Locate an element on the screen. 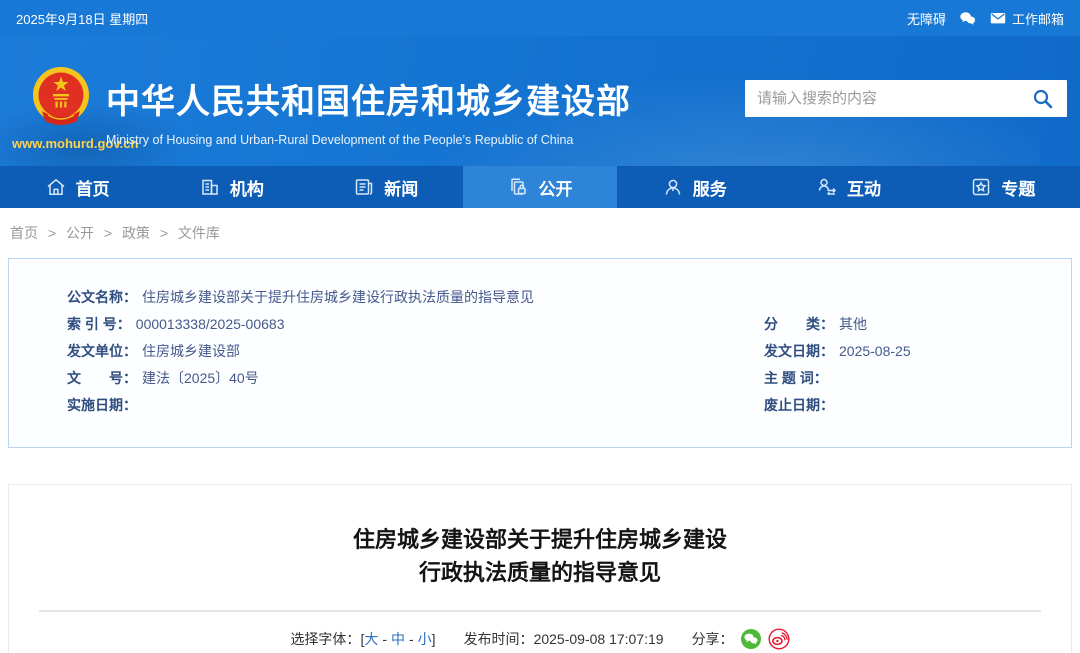 The image size is (1080, 653). search-box is located at coordinates (906, 98).